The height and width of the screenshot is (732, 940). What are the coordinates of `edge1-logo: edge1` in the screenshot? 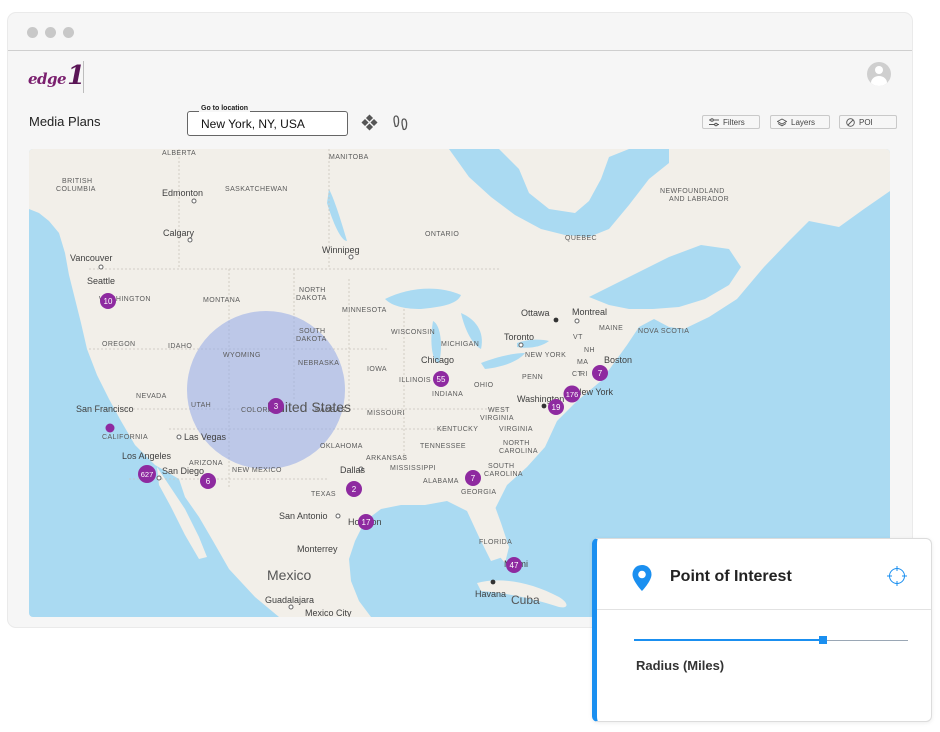 It's located at (56, 76).